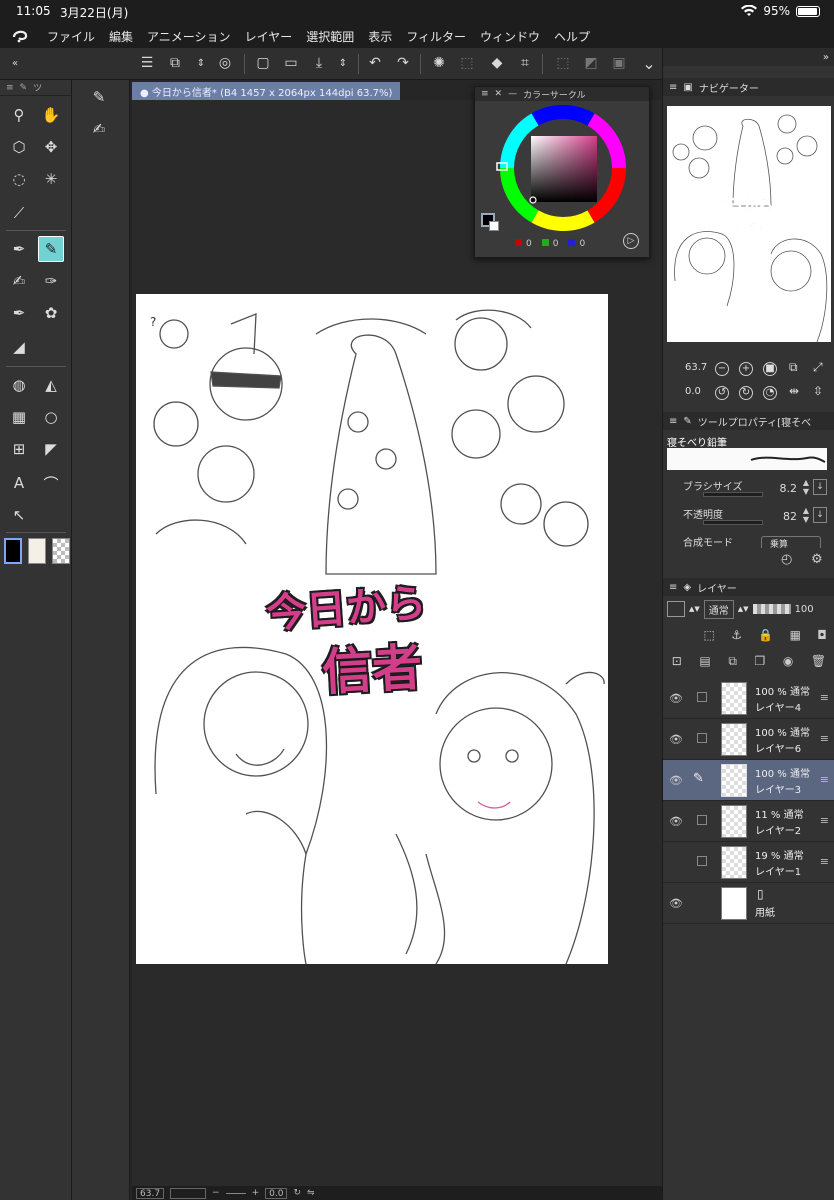 Image resolution: width=834 pixels, height=1200 pixels. Describe the element at coordinates (788, 661) in the screenshot. I see `layer-mask-icon: ◉` at that location.